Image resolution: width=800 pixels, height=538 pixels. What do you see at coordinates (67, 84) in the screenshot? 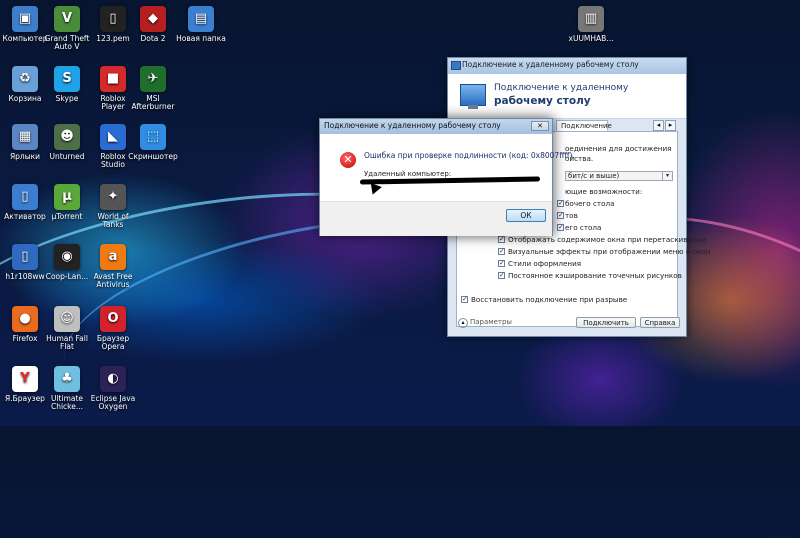
I see `desktop-icon: S Skype` at bounding box center [67, 84].